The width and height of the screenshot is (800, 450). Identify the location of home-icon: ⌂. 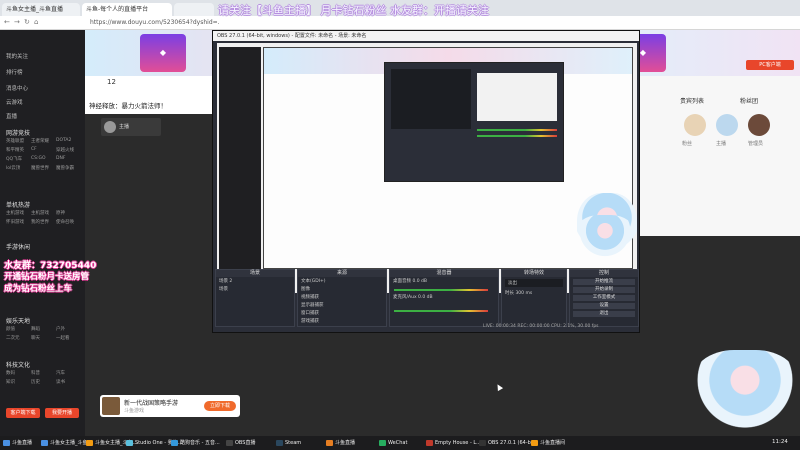
(36, 22).